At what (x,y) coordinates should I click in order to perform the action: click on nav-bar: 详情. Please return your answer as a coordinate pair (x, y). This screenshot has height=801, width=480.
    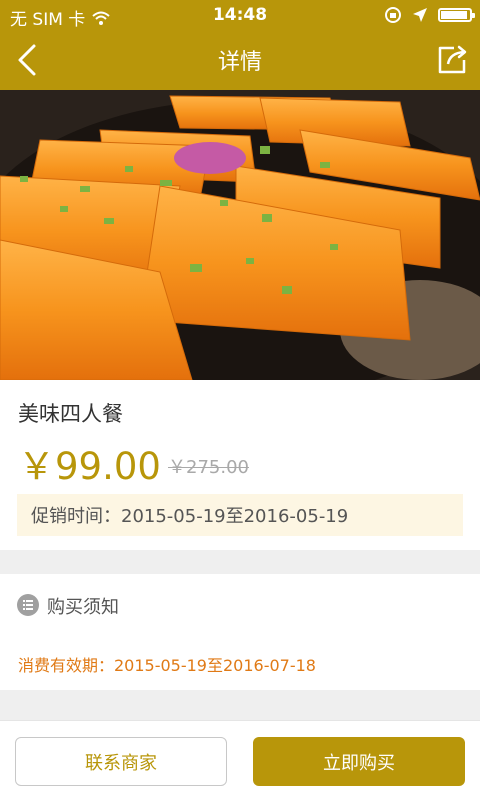
    Looking at the image, I should click on (240, 60).